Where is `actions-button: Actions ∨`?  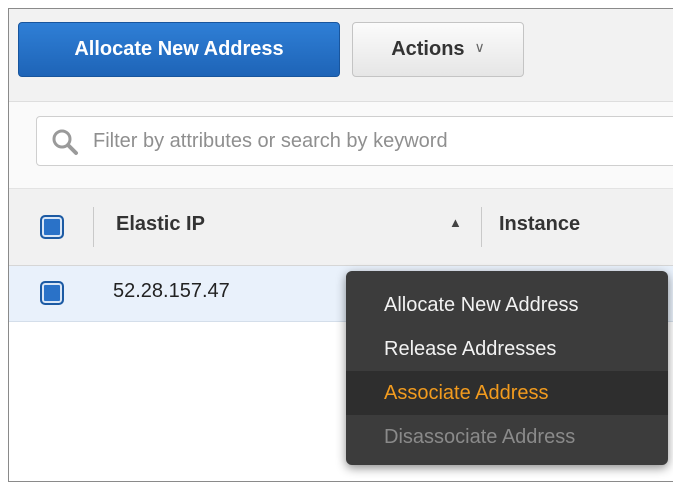 actions-button: Actions ∨ is located at coordinates (438, 49).